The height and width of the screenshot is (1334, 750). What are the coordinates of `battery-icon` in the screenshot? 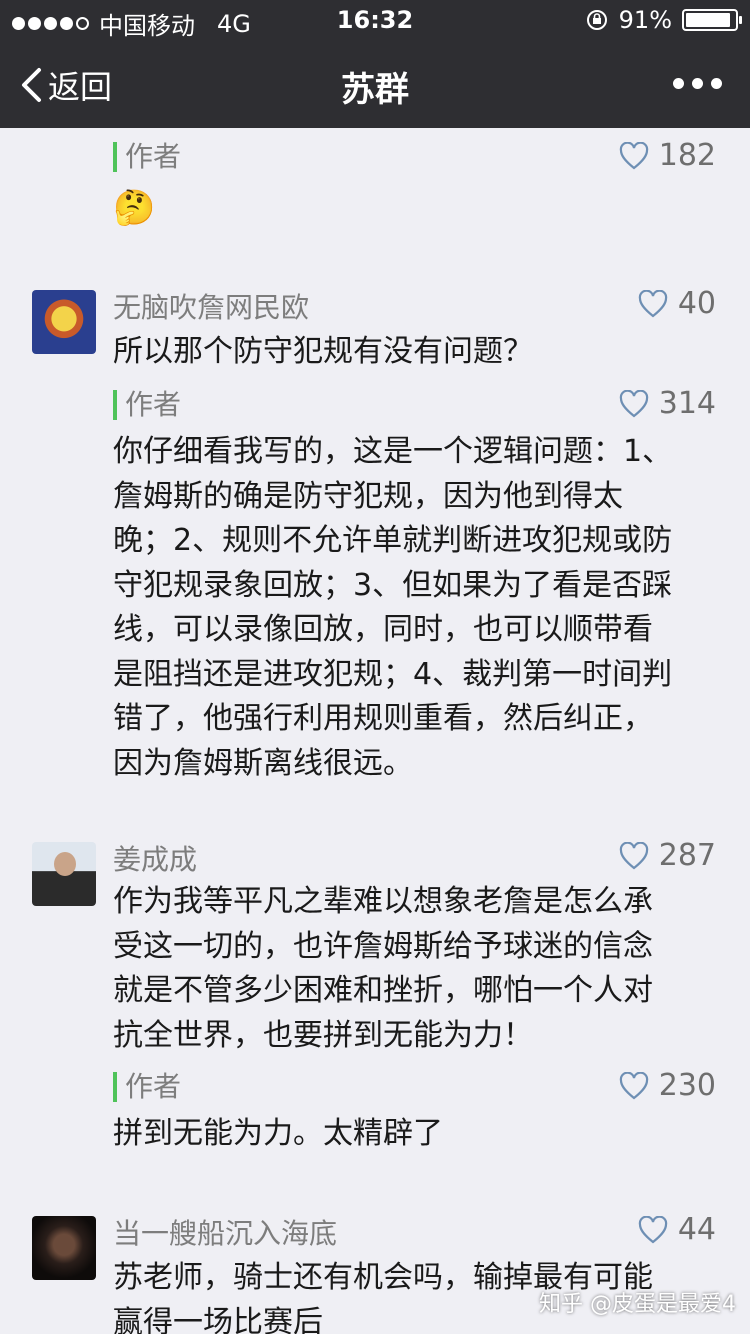 It's located at (712, 20).